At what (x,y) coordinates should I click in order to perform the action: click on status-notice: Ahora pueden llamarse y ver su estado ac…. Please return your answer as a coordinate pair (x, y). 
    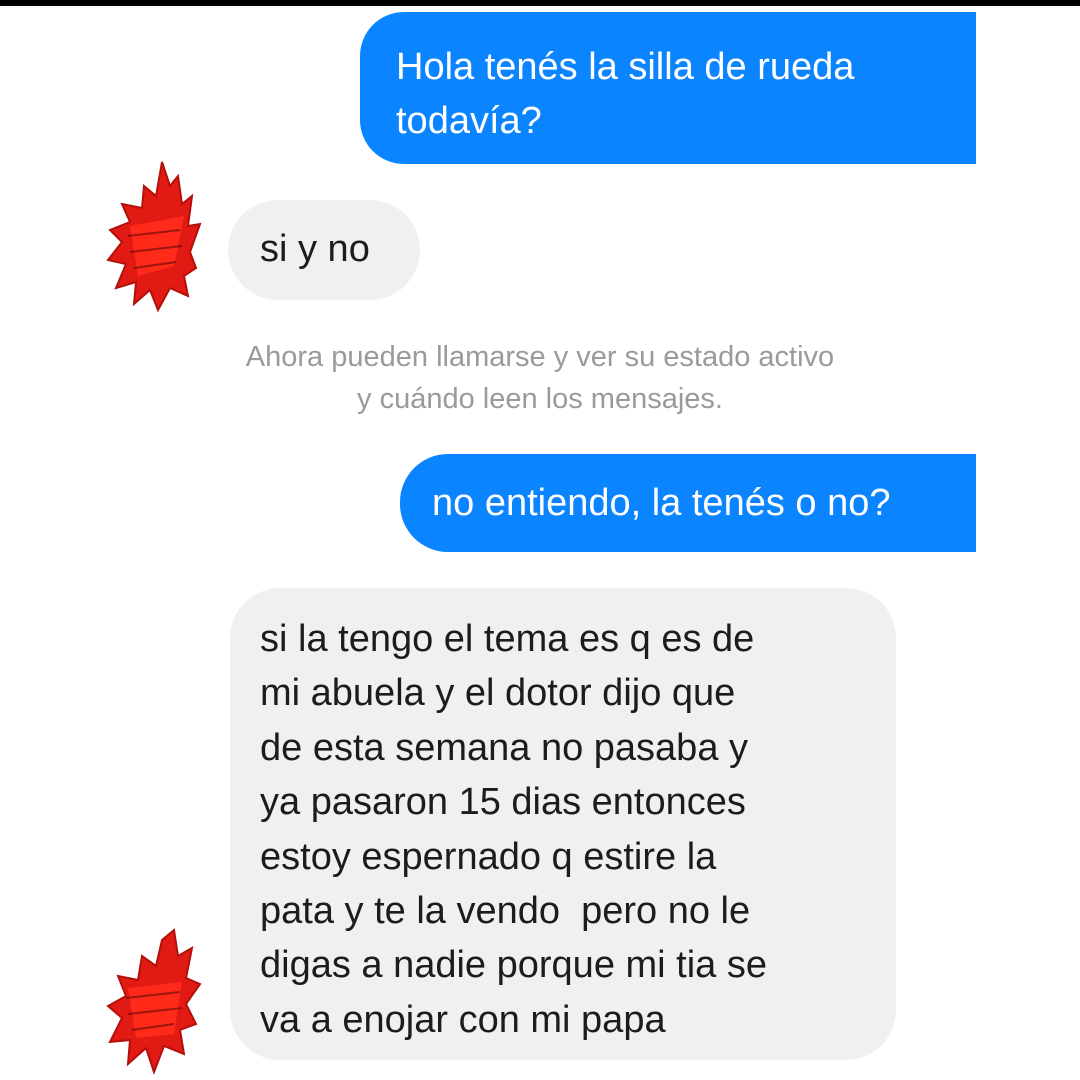
    Looking at the image, I should click on (540, 378).